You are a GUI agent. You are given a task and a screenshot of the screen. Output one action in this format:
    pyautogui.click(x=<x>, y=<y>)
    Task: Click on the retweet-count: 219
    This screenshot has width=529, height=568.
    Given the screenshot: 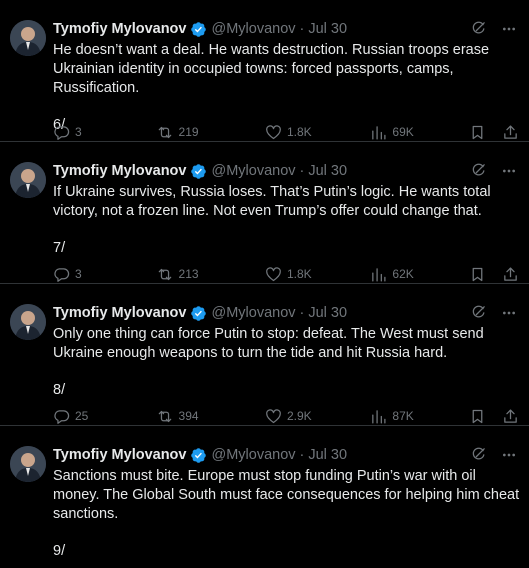 What is the action you would take?
    pyautogui.click(x=188, y=132)
    